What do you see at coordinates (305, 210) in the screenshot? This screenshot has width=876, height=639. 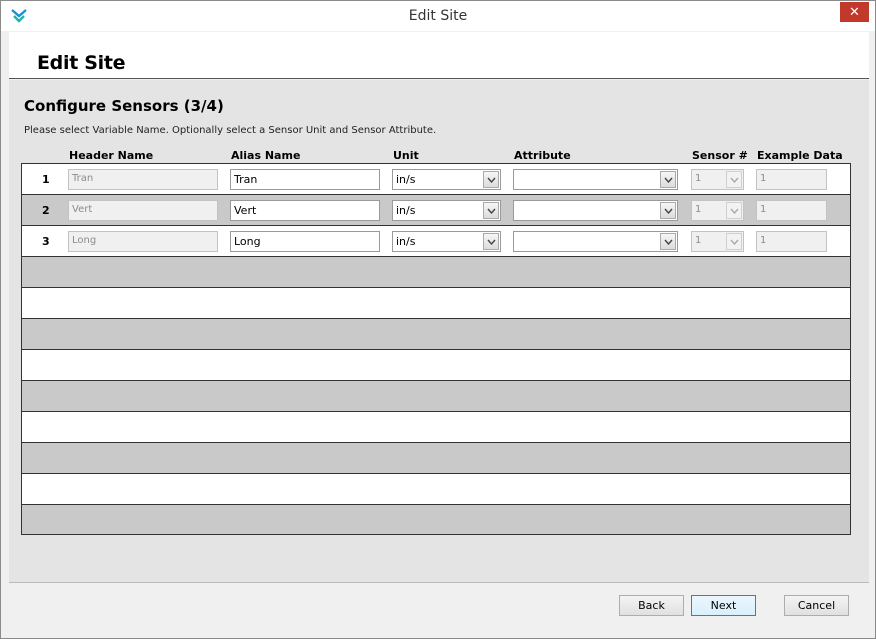 I see `alias-name-input: Vert` at bounding box center [305, 210].